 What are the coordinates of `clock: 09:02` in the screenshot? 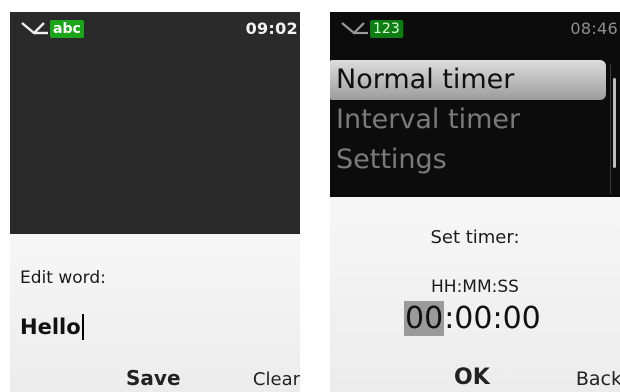 It's located at (271, 28).